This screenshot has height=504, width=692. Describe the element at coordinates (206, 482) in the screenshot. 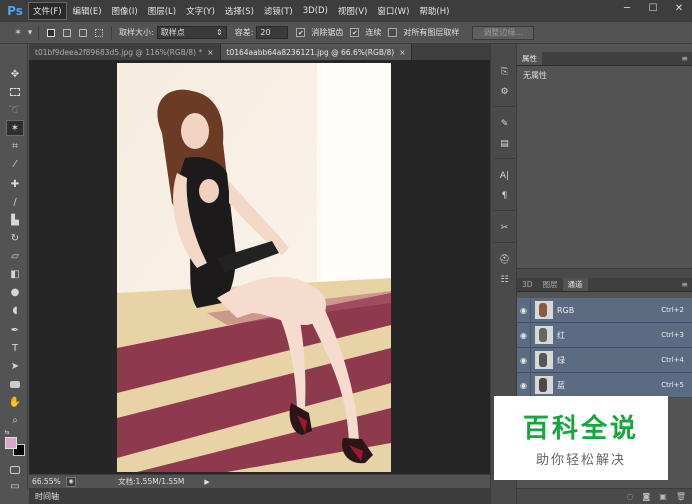

I see `status-menu-icon: ▶` at that location.